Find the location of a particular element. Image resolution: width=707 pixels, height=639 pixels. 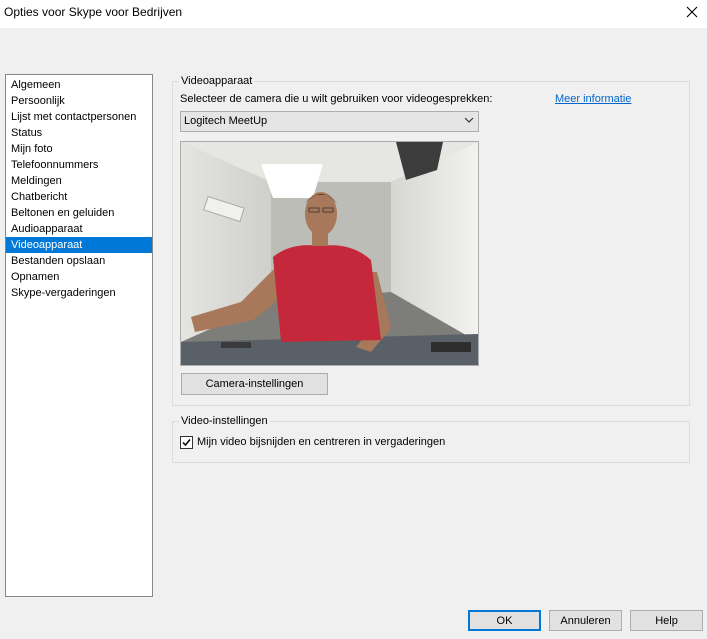

camera-settings-button-label: Camera-instellingen is located at coordinates (254, 384).